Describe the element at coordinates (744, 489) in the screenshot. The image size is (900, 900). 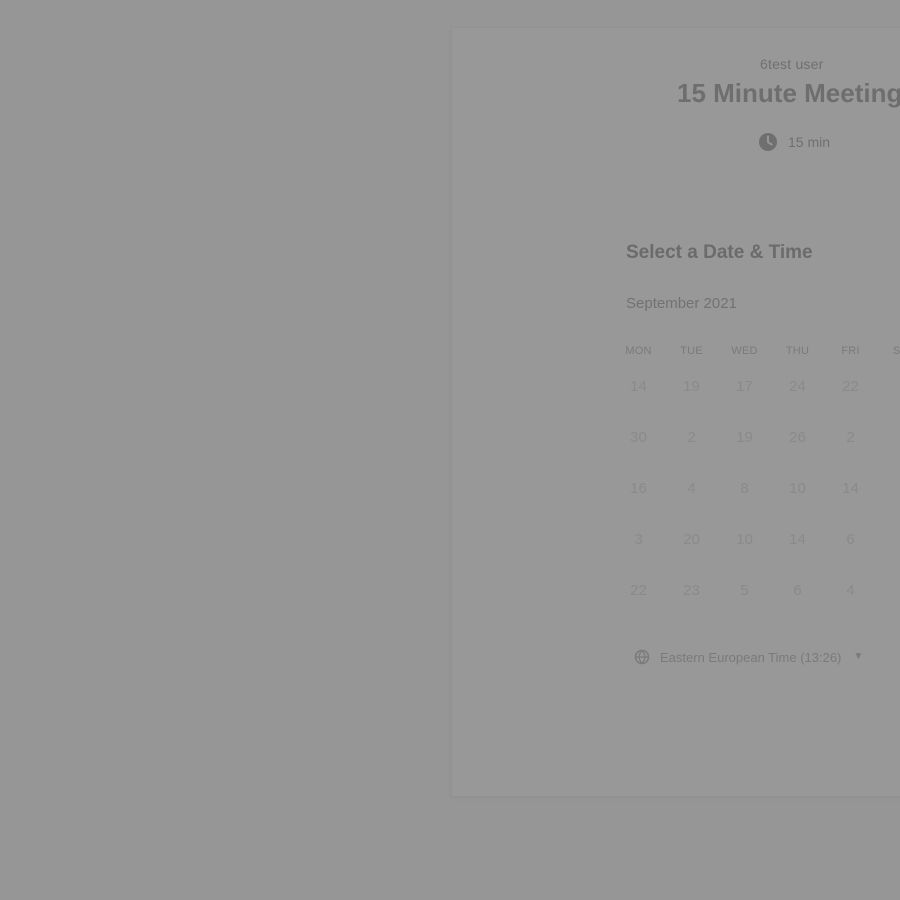
I see `calendar-day: 8` at that location.